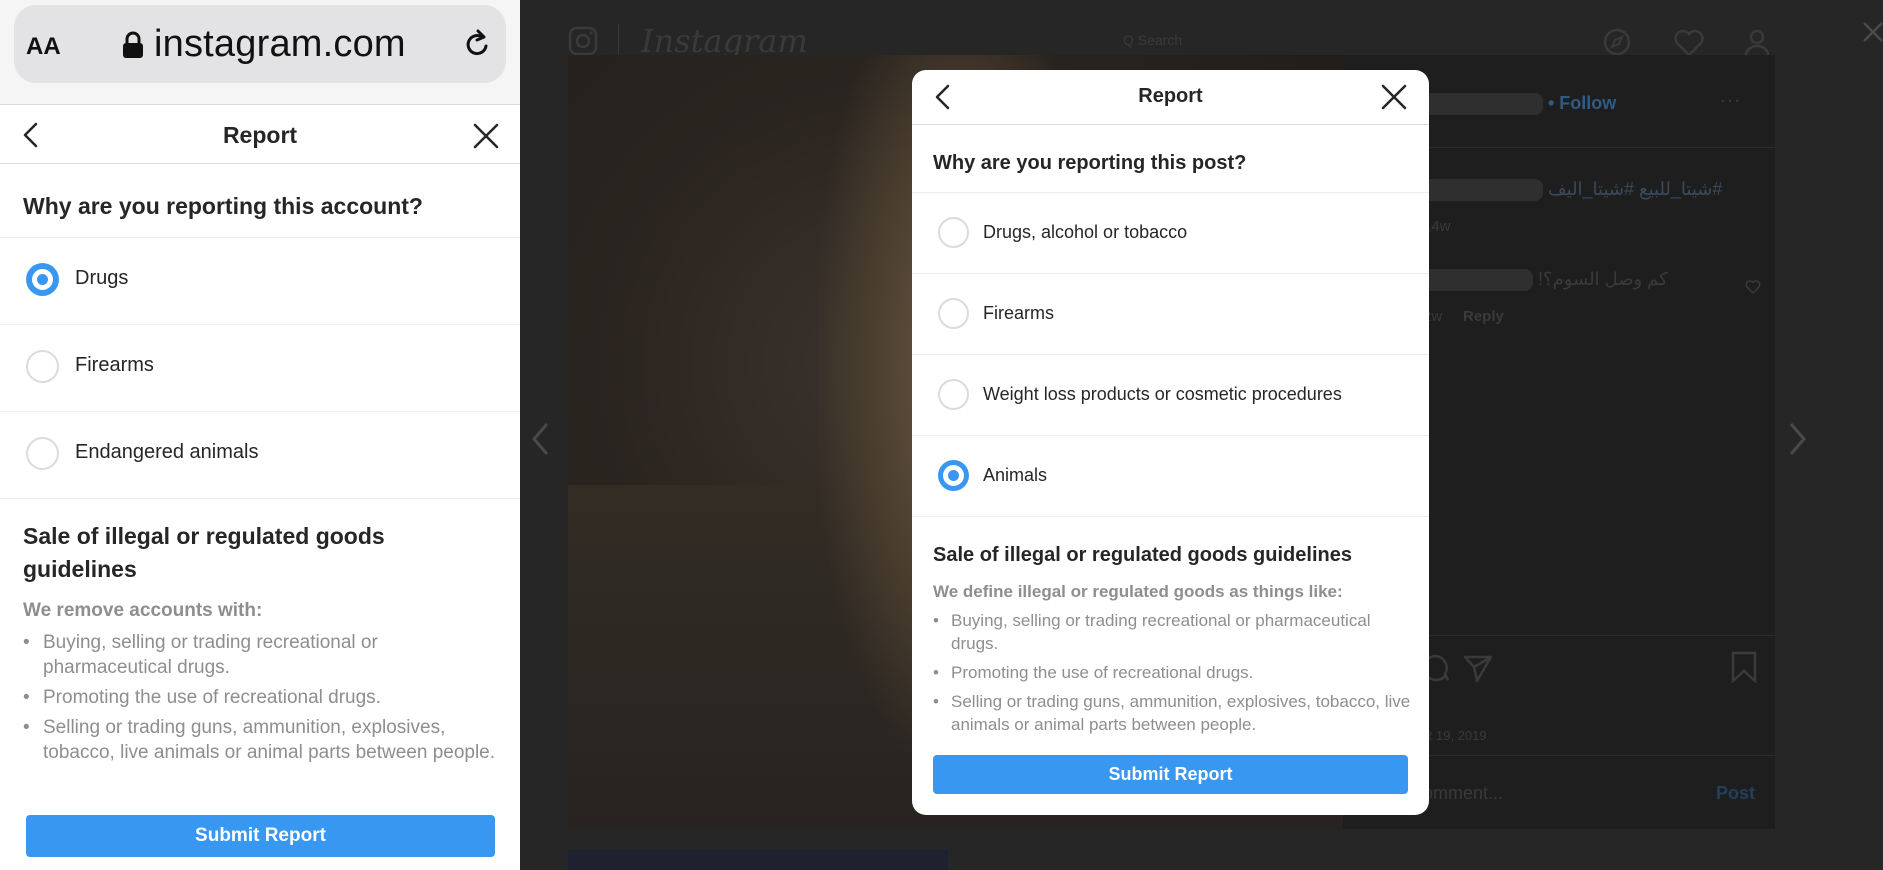 This screenshot has height=870, width=1883. I want to click on text-size-button: AA, so click(43, 47).